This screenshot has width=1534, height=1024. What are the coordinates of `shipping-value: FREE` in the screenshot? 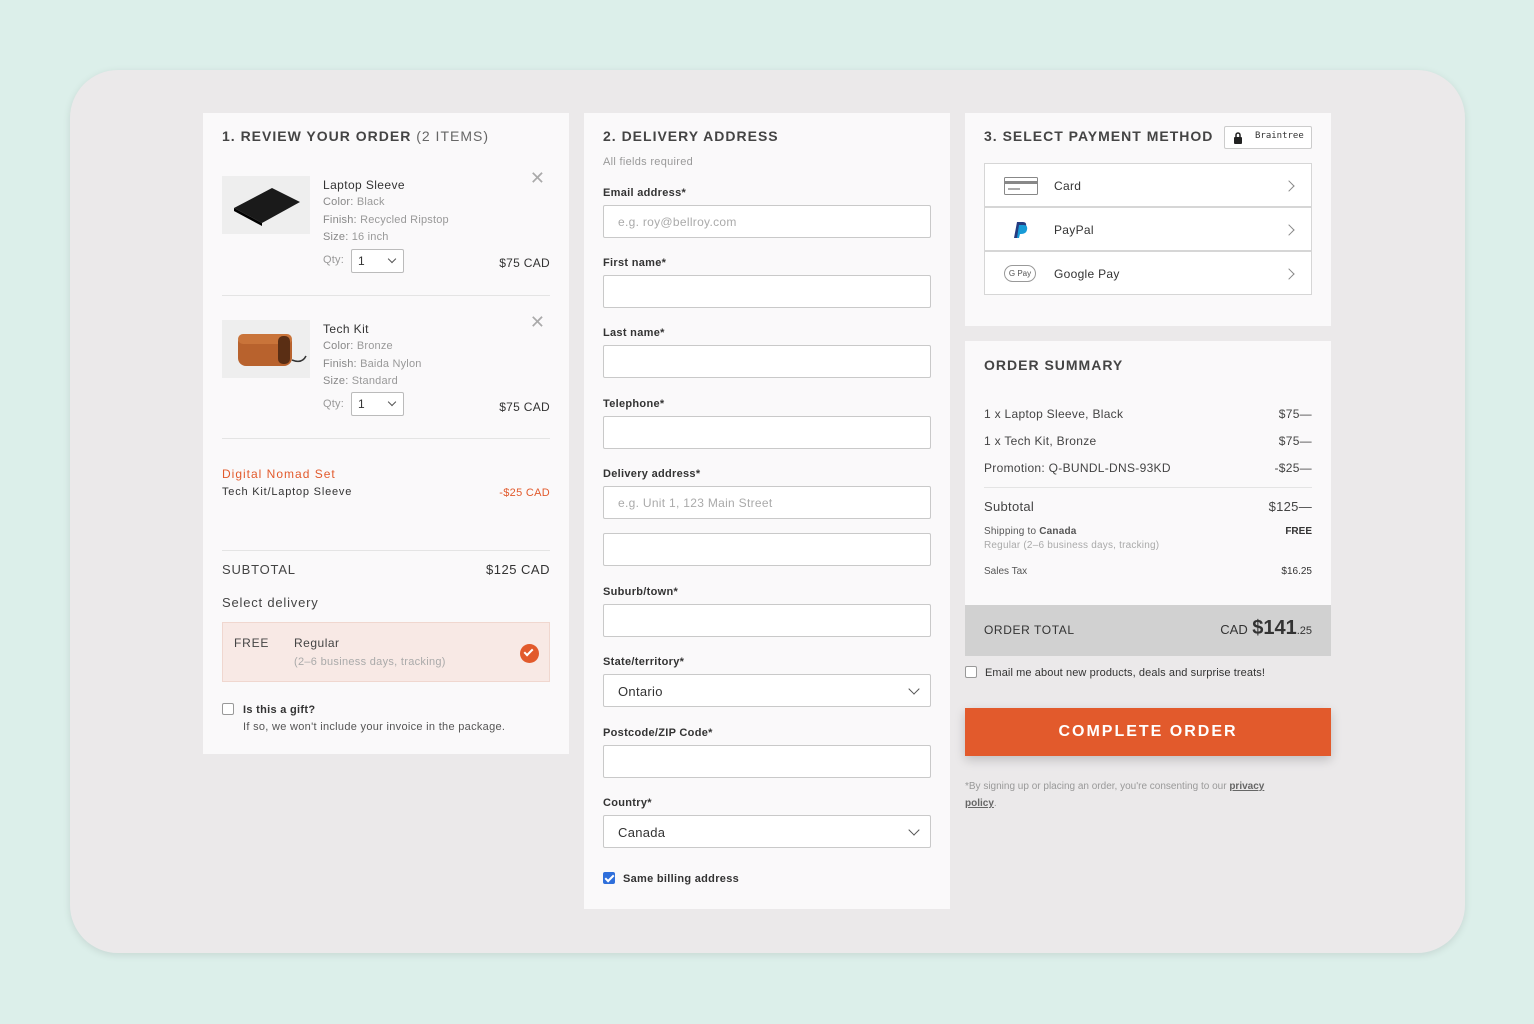 It's located at (1298, 531).